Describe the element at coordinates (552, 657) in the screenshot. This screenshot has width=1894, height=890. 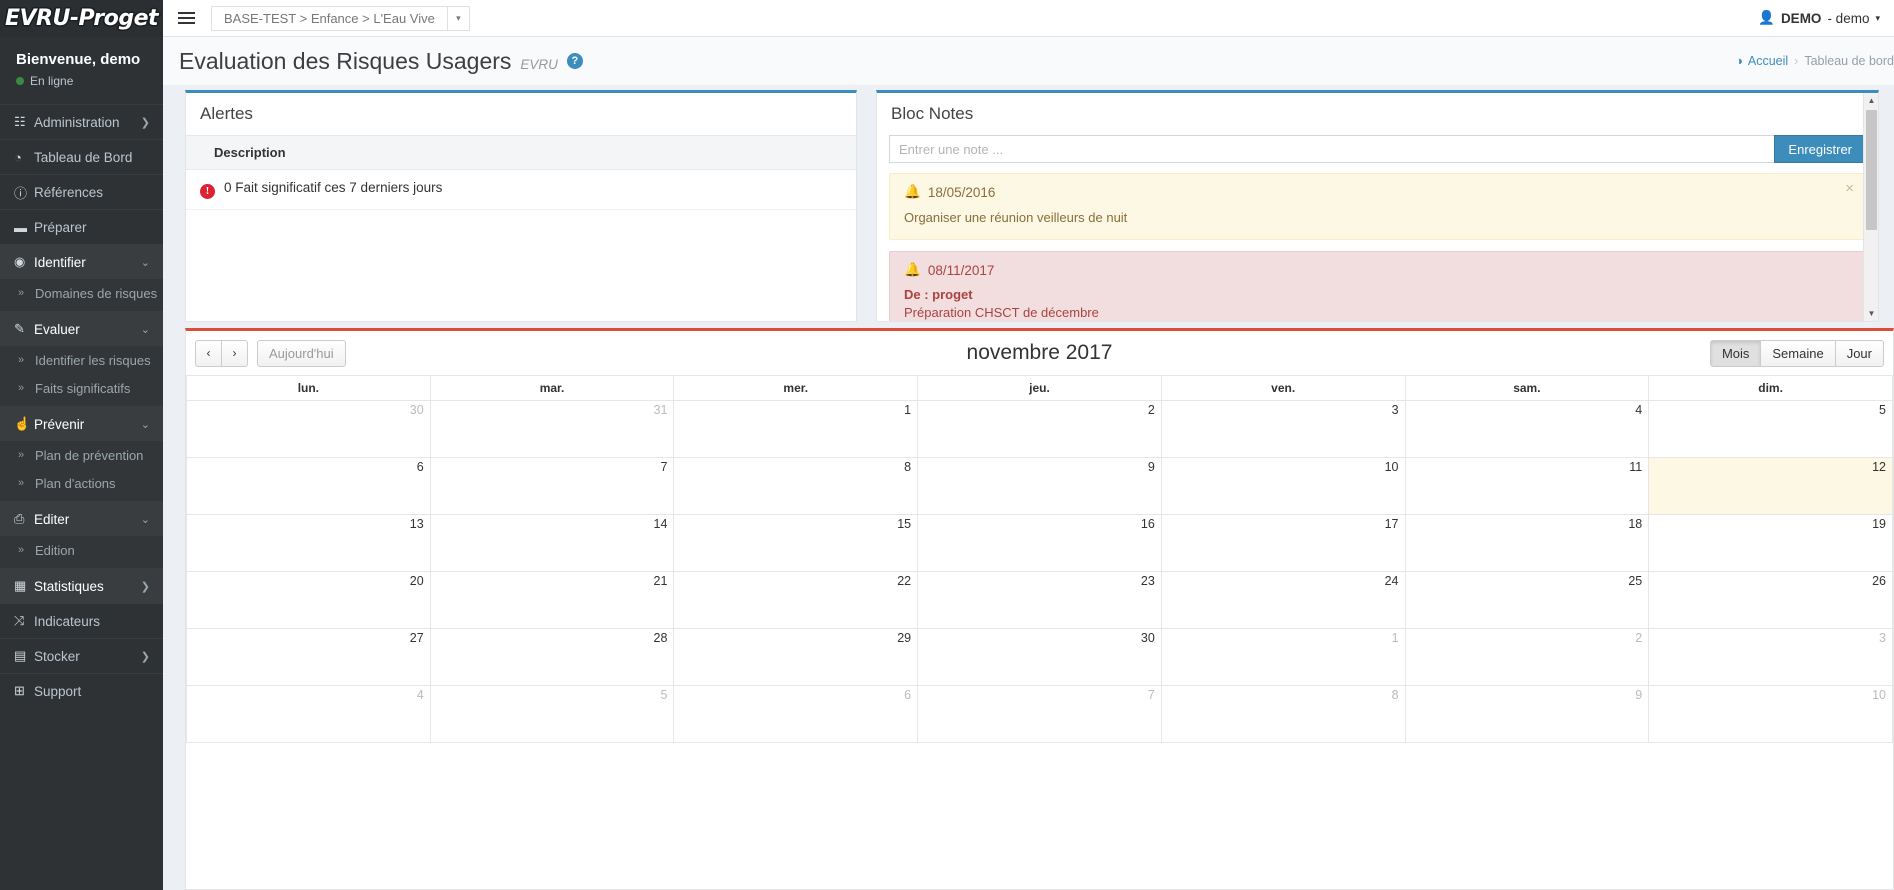
I see `calendar-day-cell: 28` at that location.